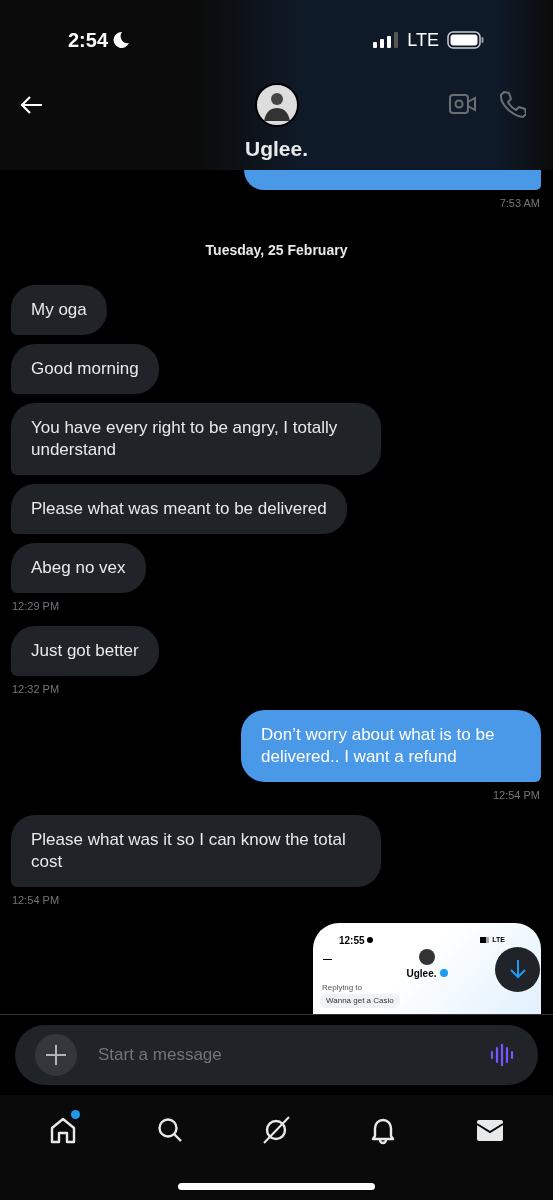 The image size is (553, 1200). Describe the element at coordinates (519, 203) in the screenshot. I see `message-time: 7:53 AM` at that location.